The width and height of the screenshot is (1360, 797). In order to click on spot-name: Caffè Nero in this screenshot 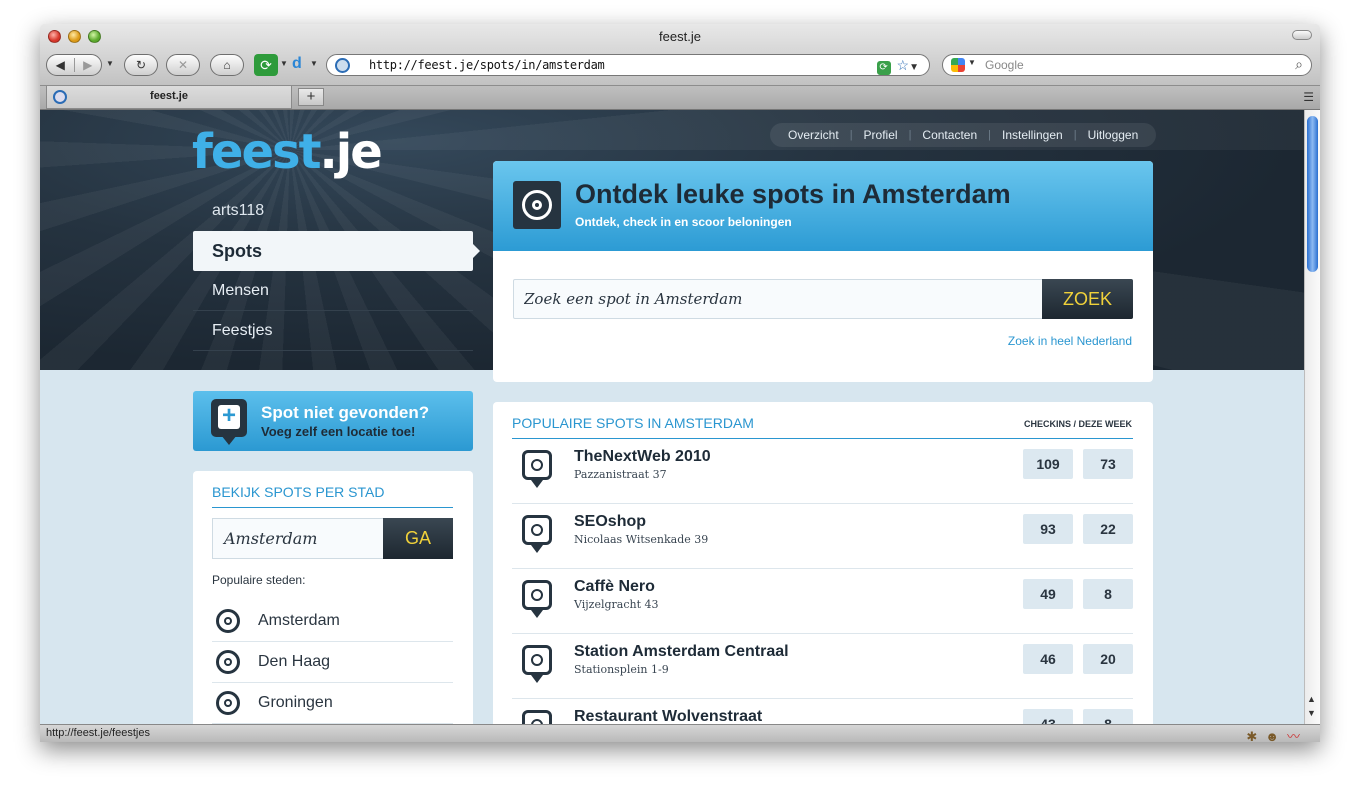, I will do `click(614, 587)`.